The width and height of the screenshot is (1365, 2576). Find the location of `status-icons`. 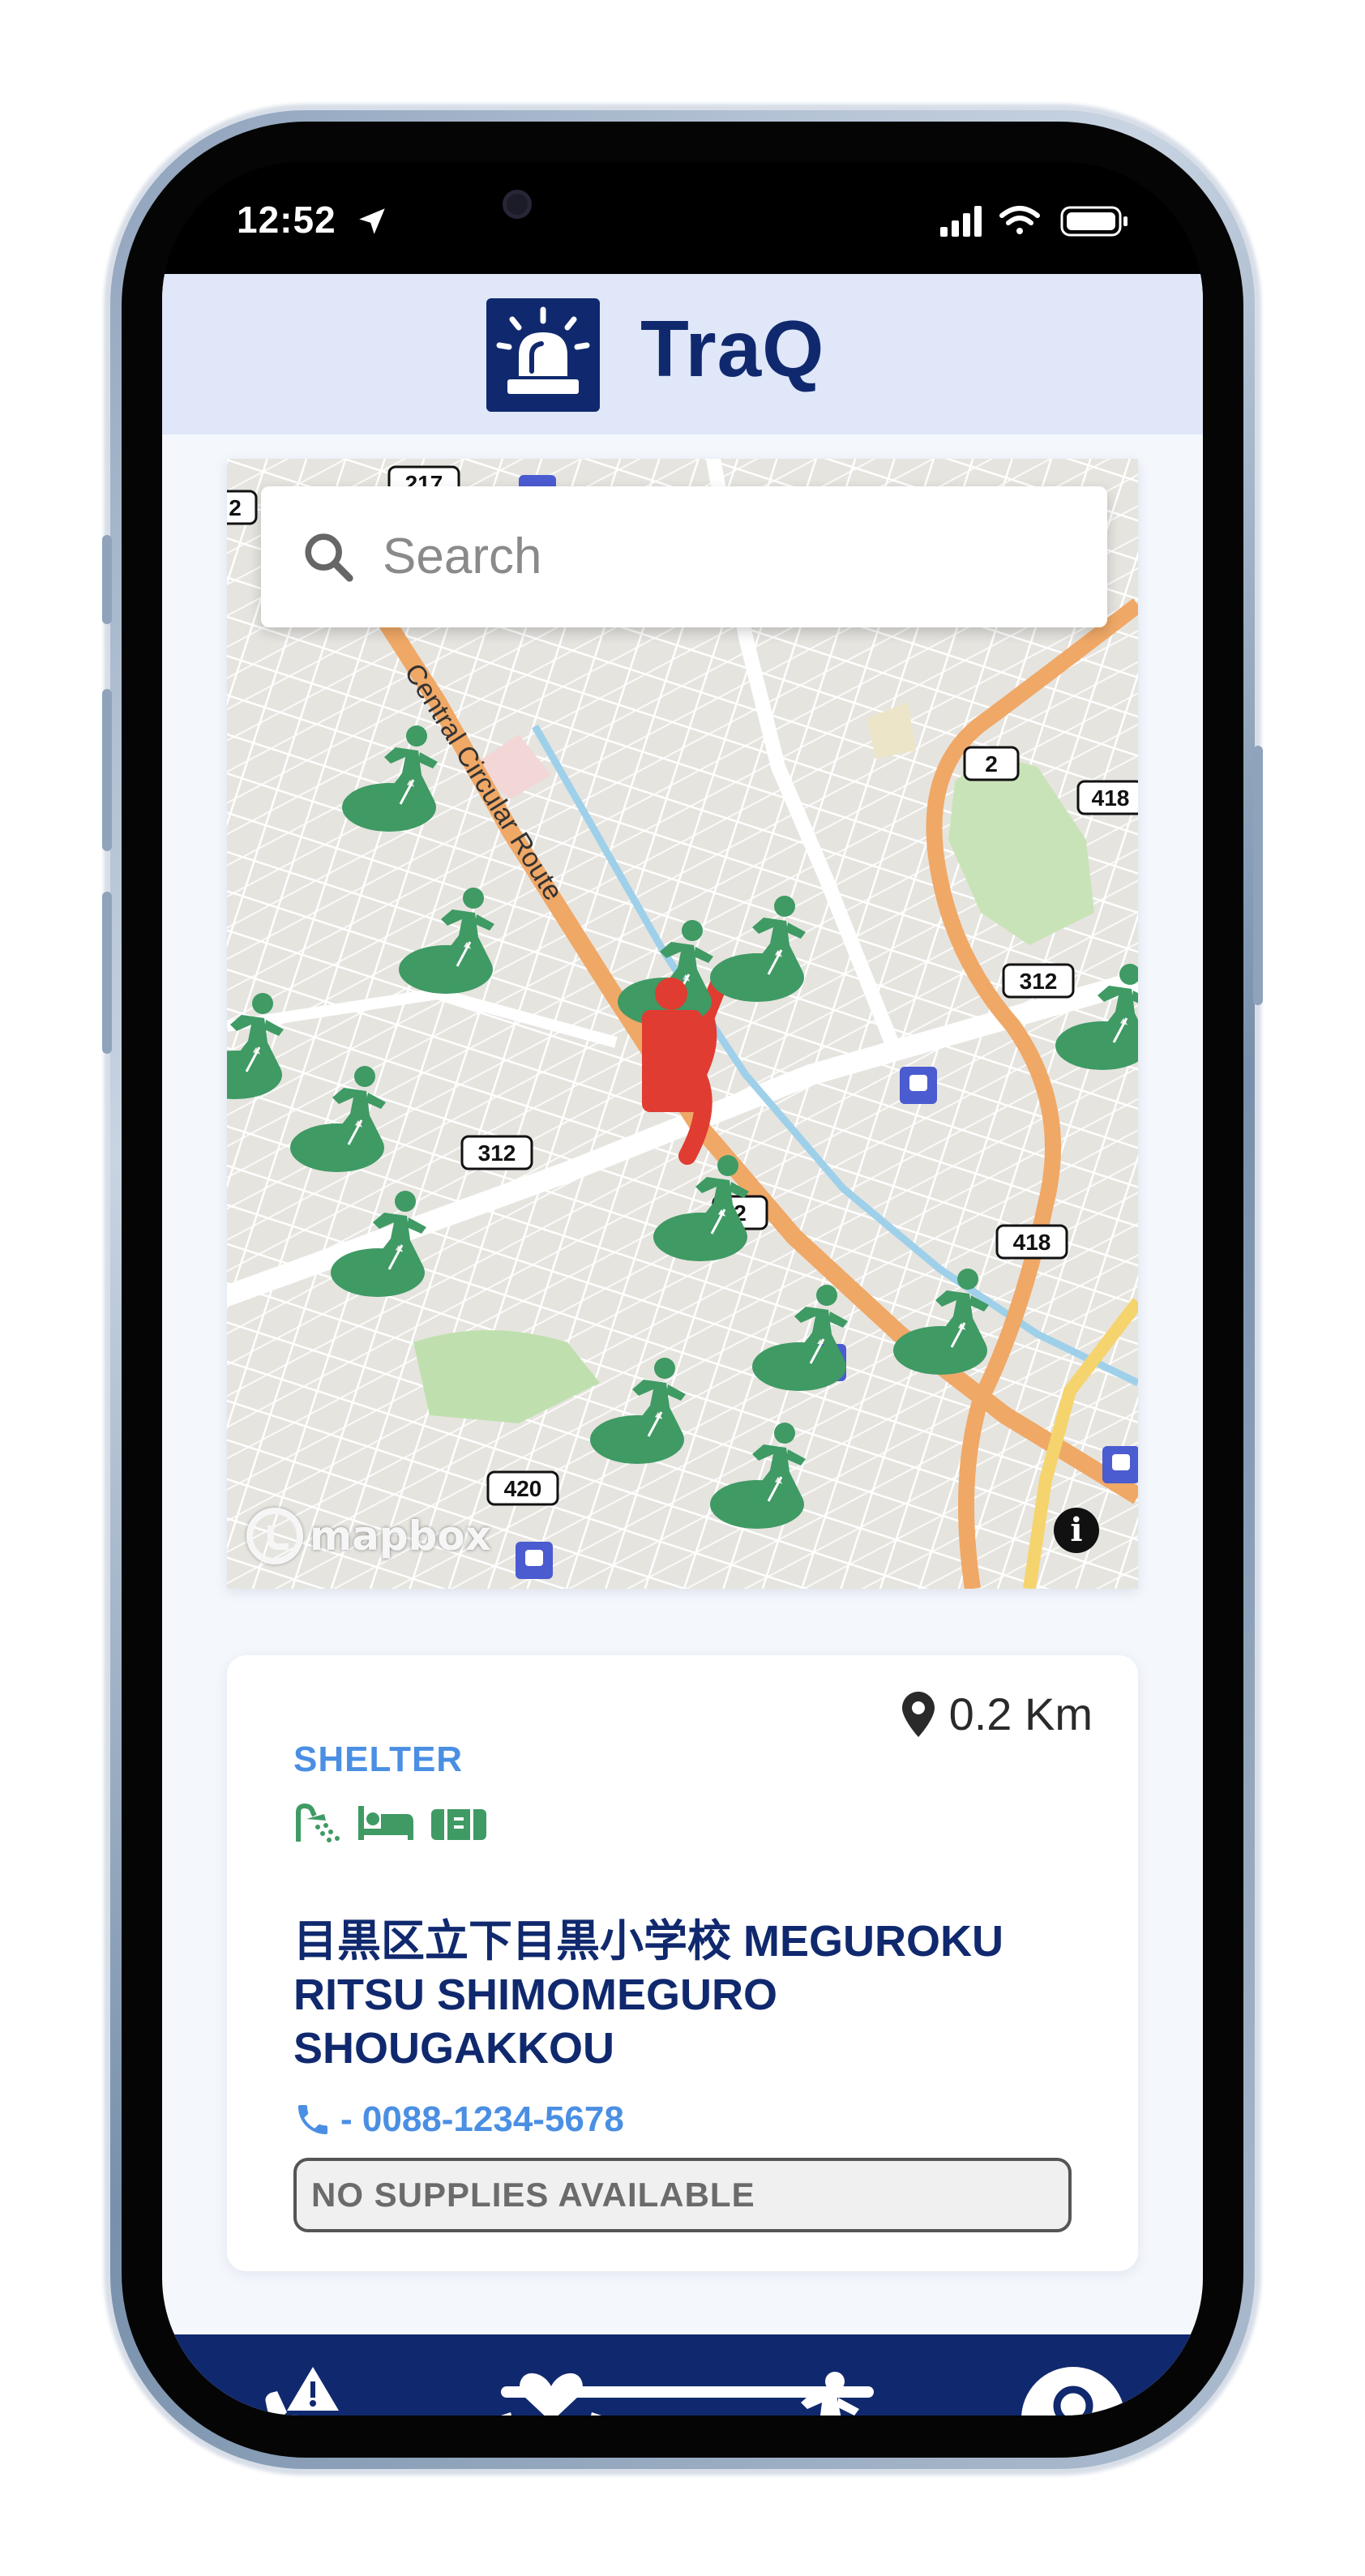

status-icons is located at coordinates (1034, 221).